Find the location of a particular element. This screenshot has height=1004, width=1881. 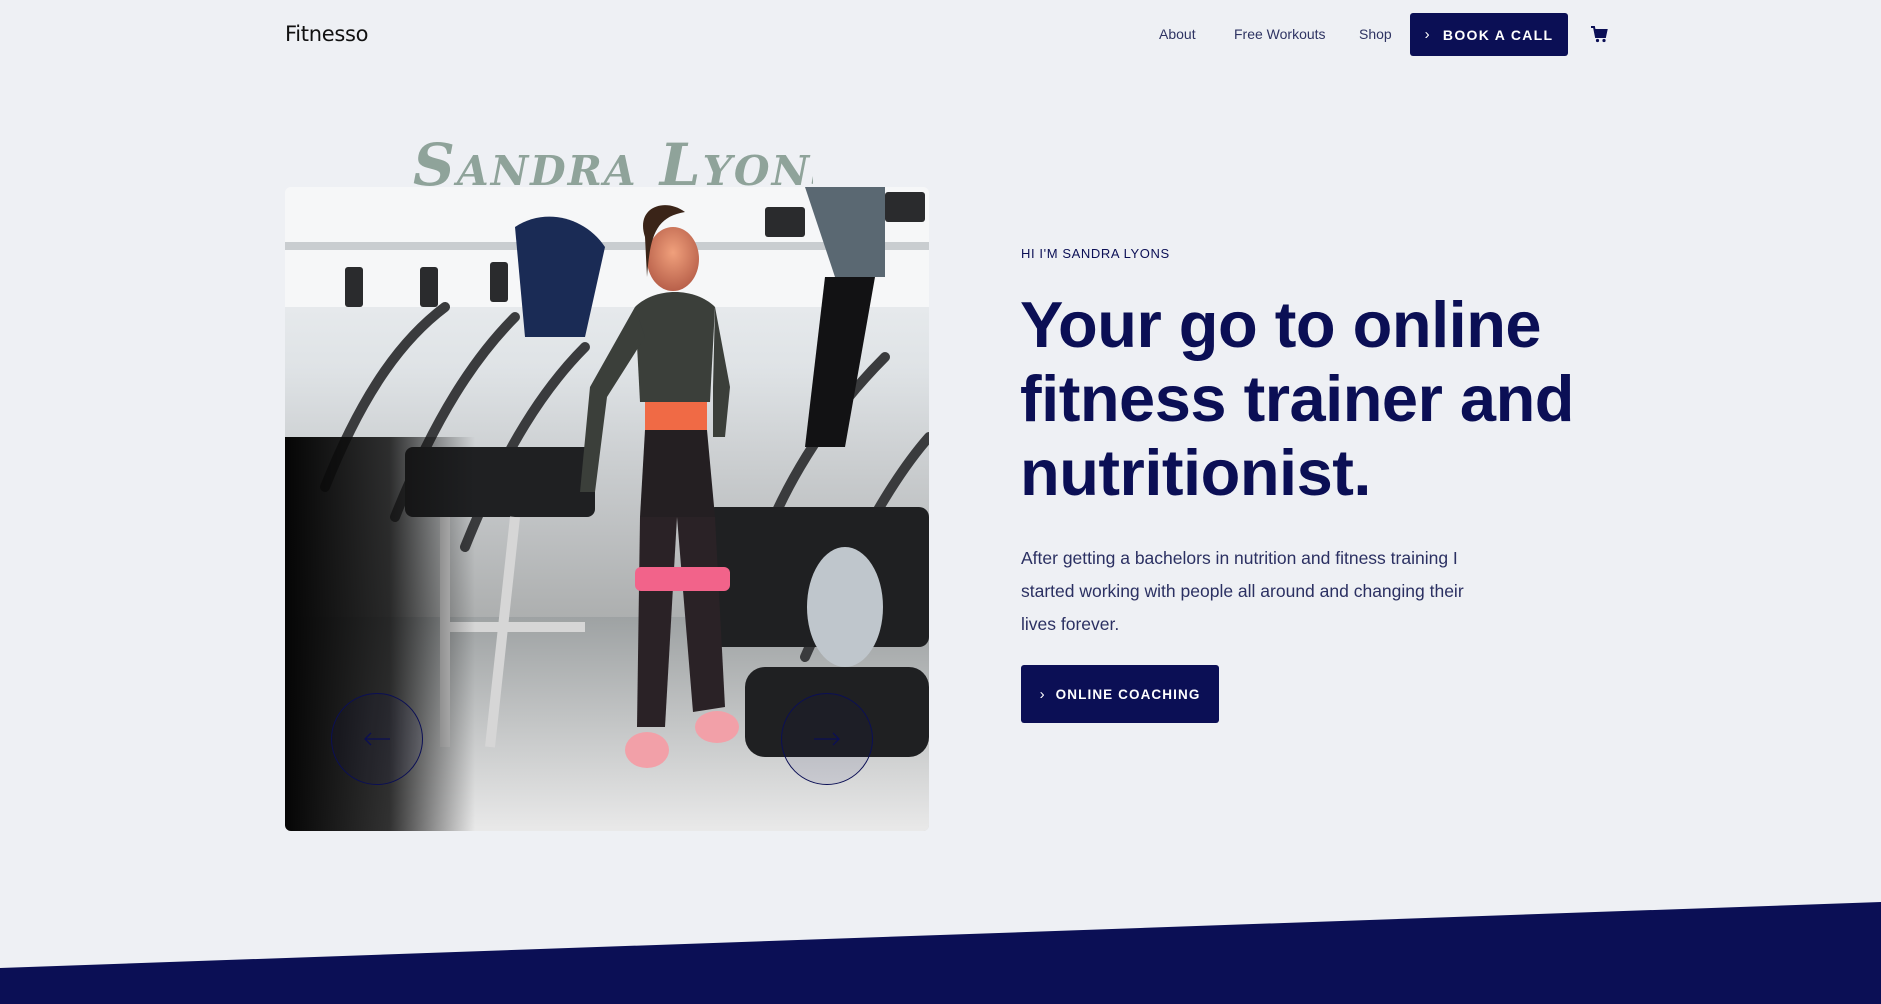

logo: Fitnesso is located at coordinates (326, 34).